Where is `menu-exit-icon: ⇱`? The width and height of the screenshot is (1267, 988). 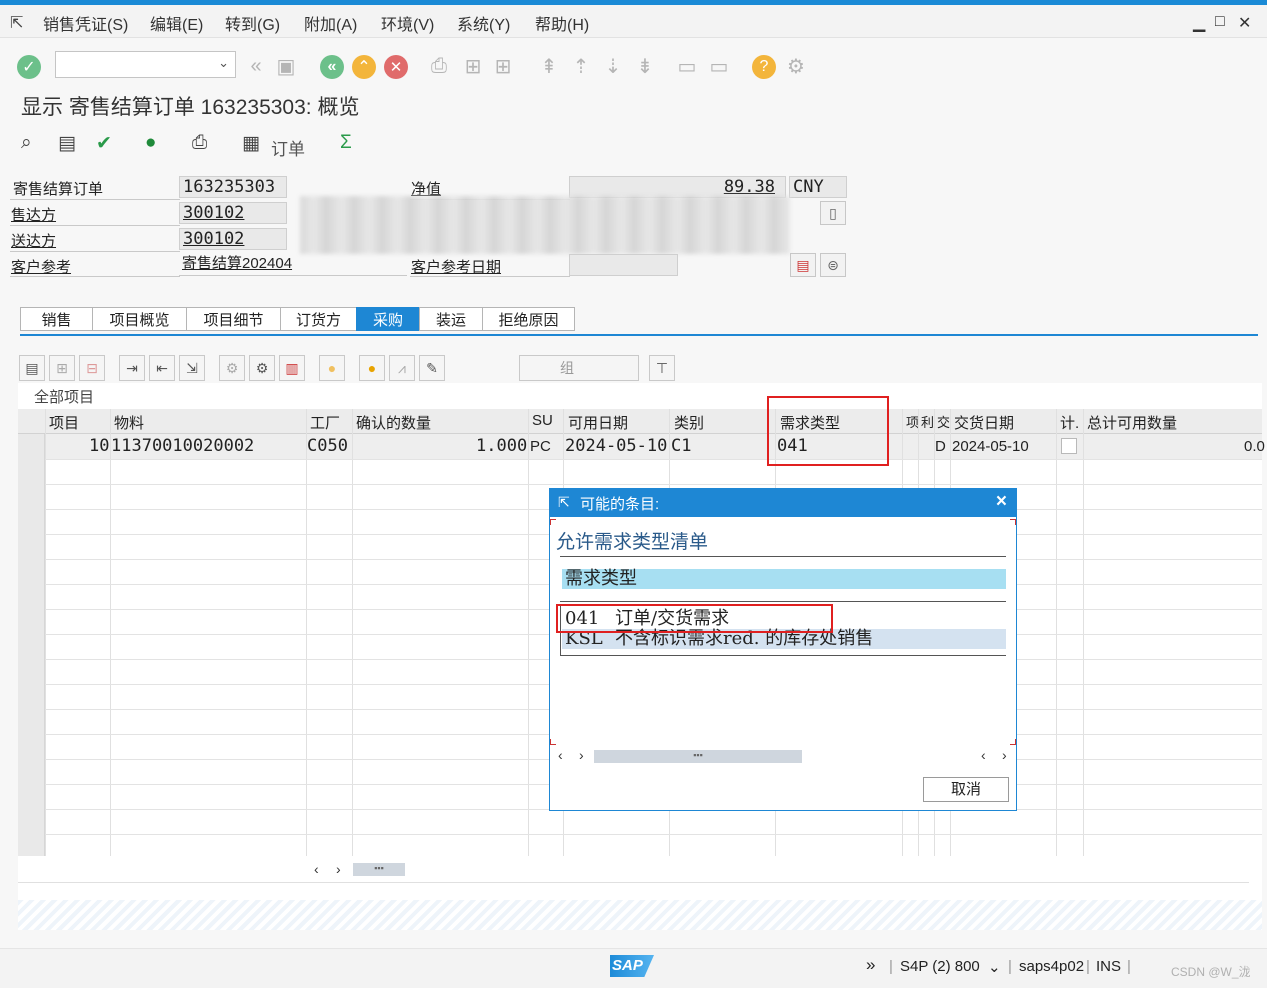 menu-exit-icon: ⇱ is located at coordinates (16, 23).